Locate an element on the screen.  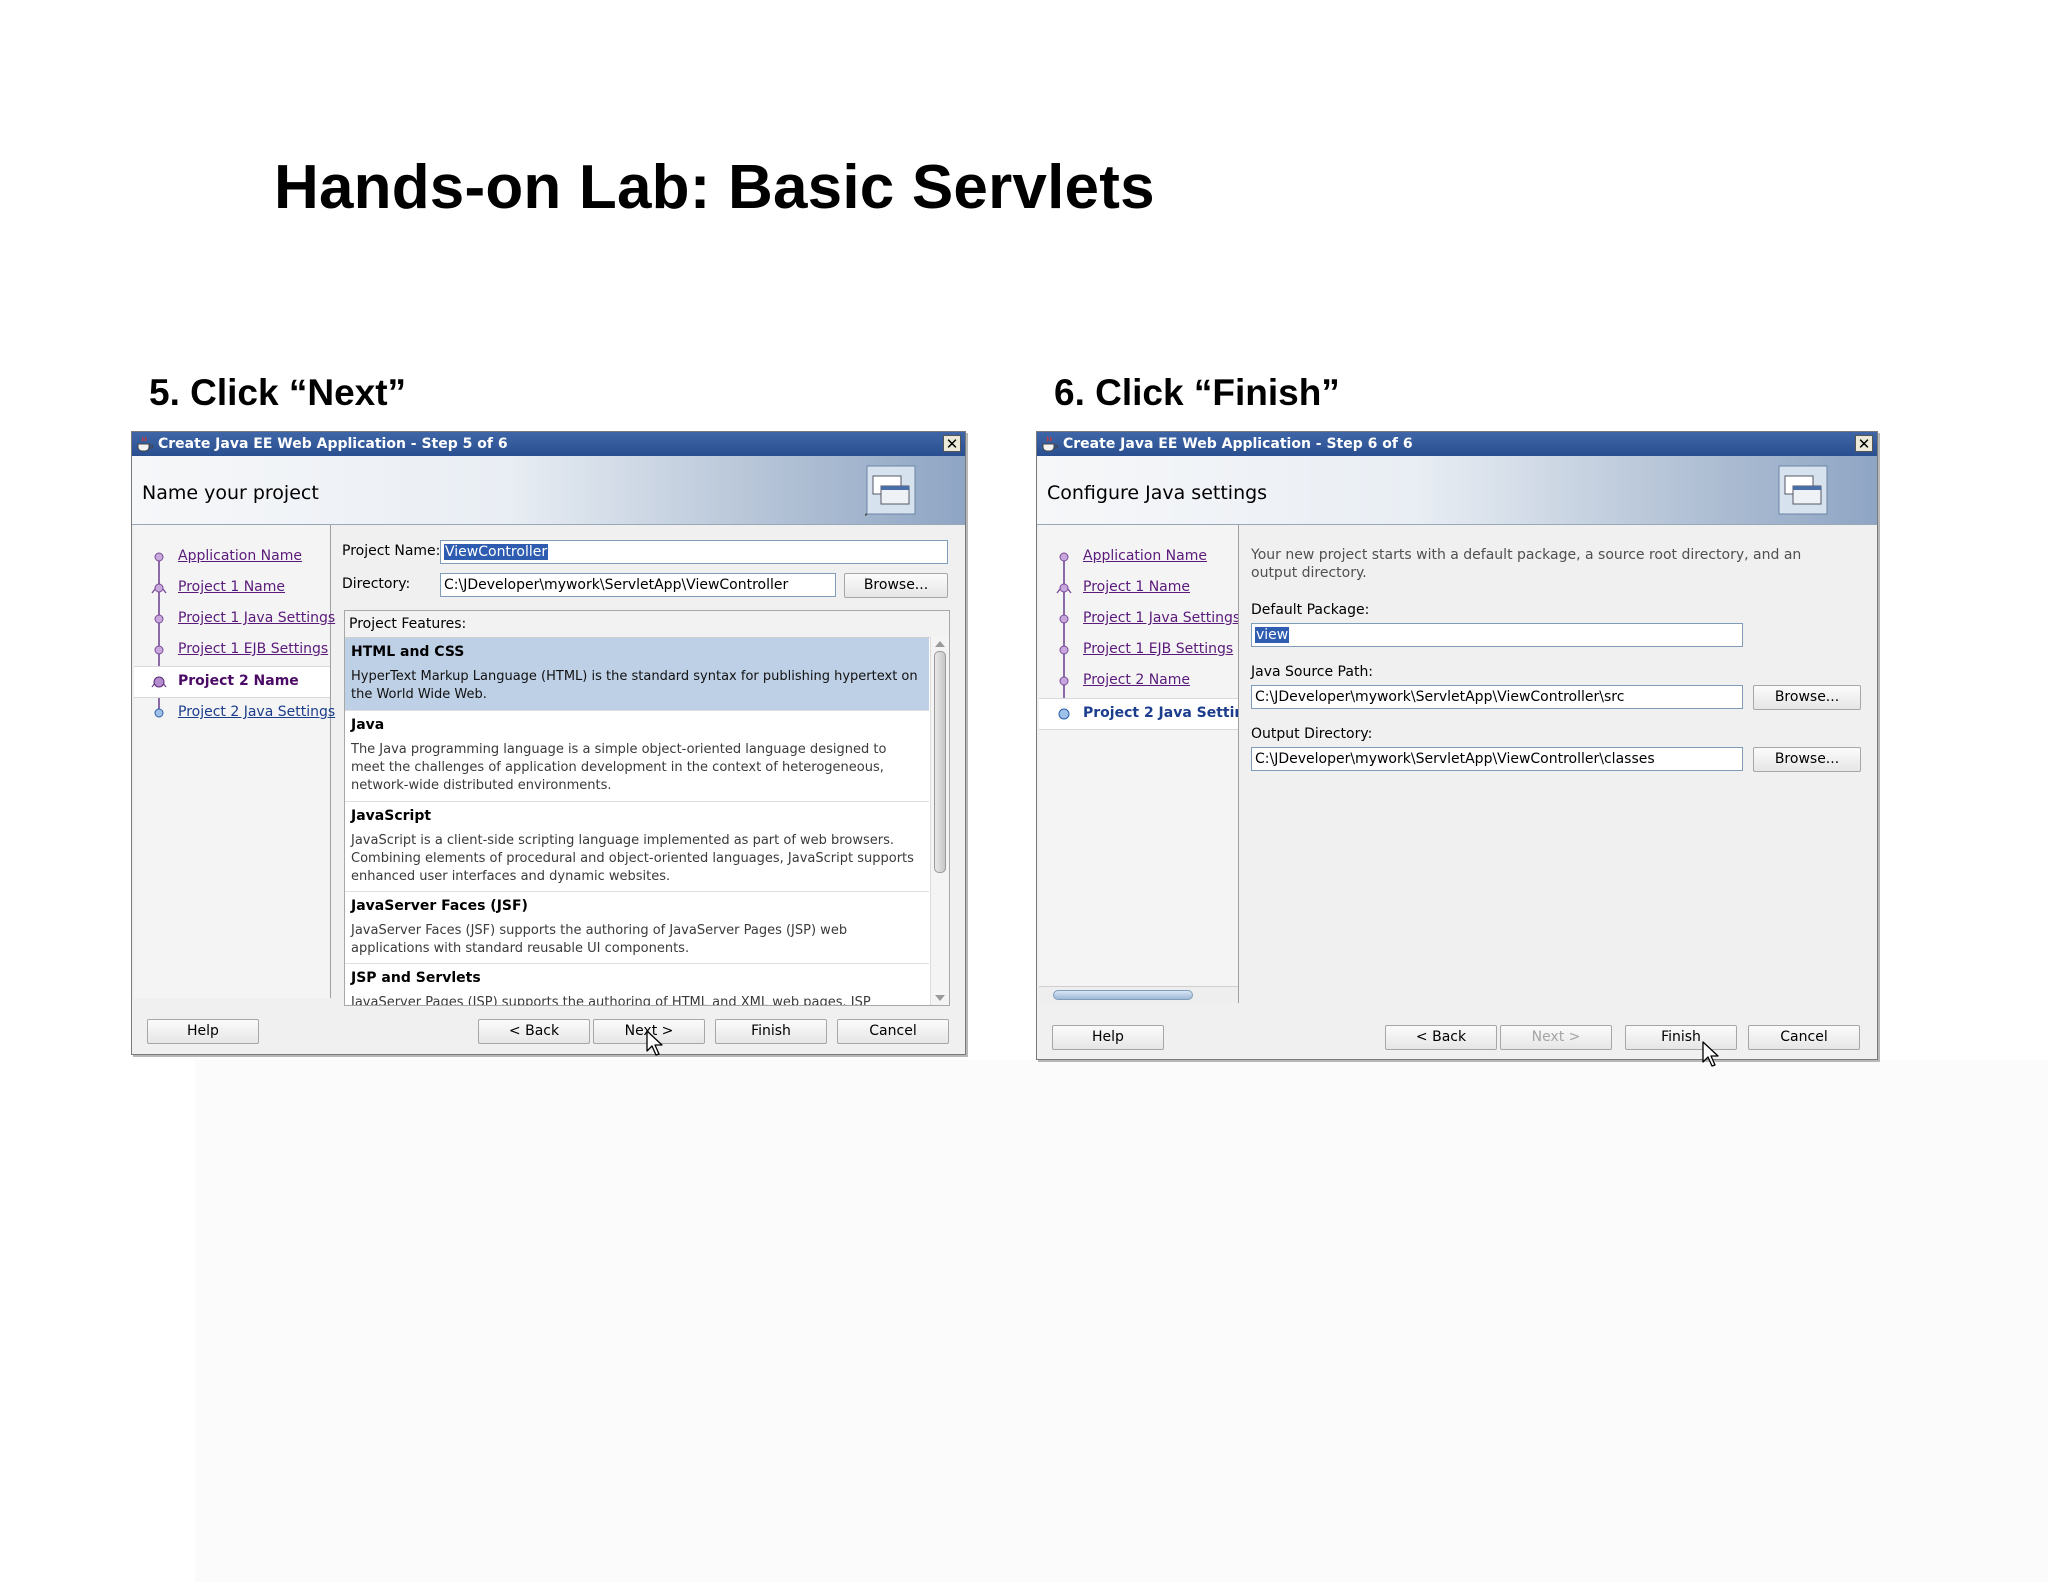
java-cup-icon is located at coordinates (145, 444).